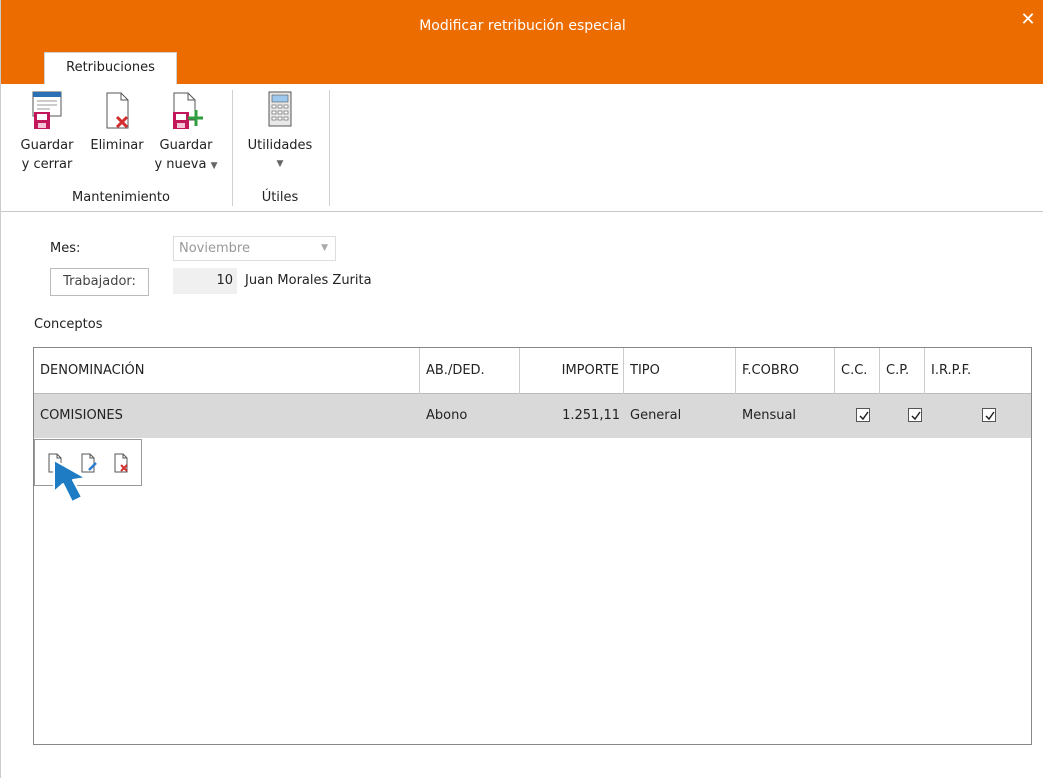  Describe the element at coordinates (47, 164) in the screenshot. I see `save-close-label-2: y cerrar` at that location.